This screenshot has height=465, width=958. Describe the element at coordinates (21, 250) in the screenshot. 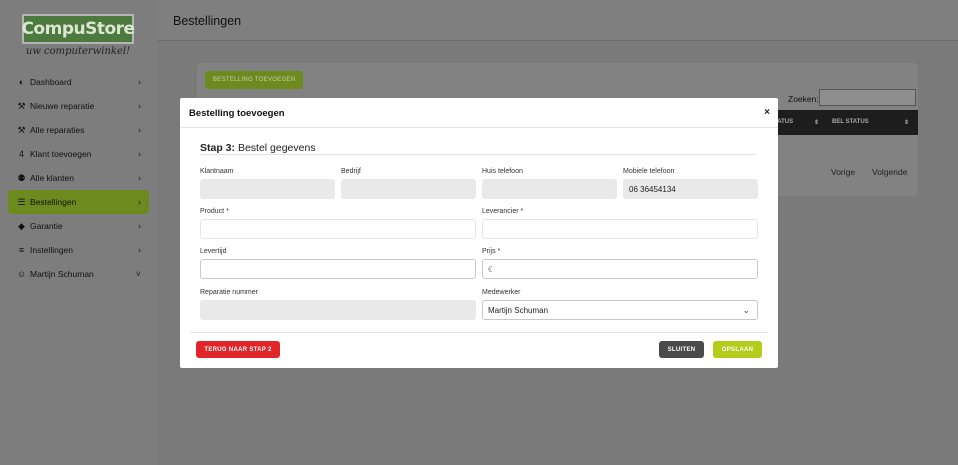

I see `sliders-icon: ≡` at that location.